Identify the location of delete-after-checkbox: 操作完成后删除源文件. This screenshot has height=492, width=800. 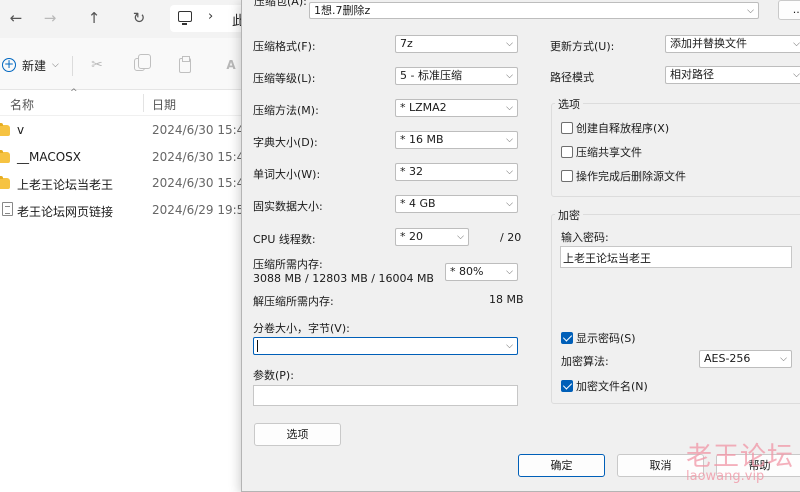
(623, 176).